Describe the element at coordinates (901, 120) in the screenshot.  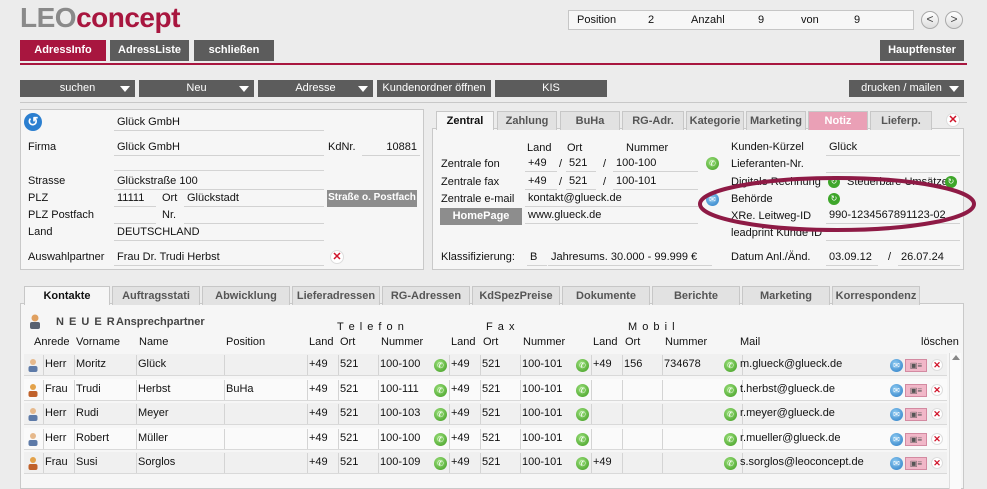
I see `detail-tab-lieferp: Lieferp.` at that location.